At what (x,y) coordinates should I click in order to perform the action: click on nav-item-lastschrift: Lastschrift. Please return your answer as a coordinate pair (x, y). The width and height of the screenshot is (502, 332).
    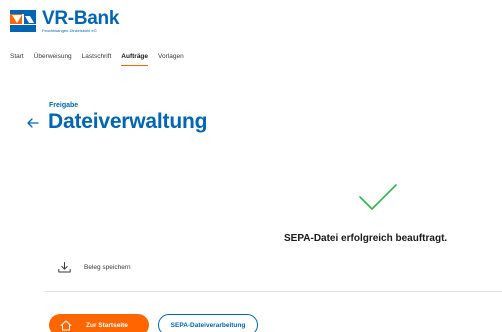
    Looking at the image, I should click on (97, 59).